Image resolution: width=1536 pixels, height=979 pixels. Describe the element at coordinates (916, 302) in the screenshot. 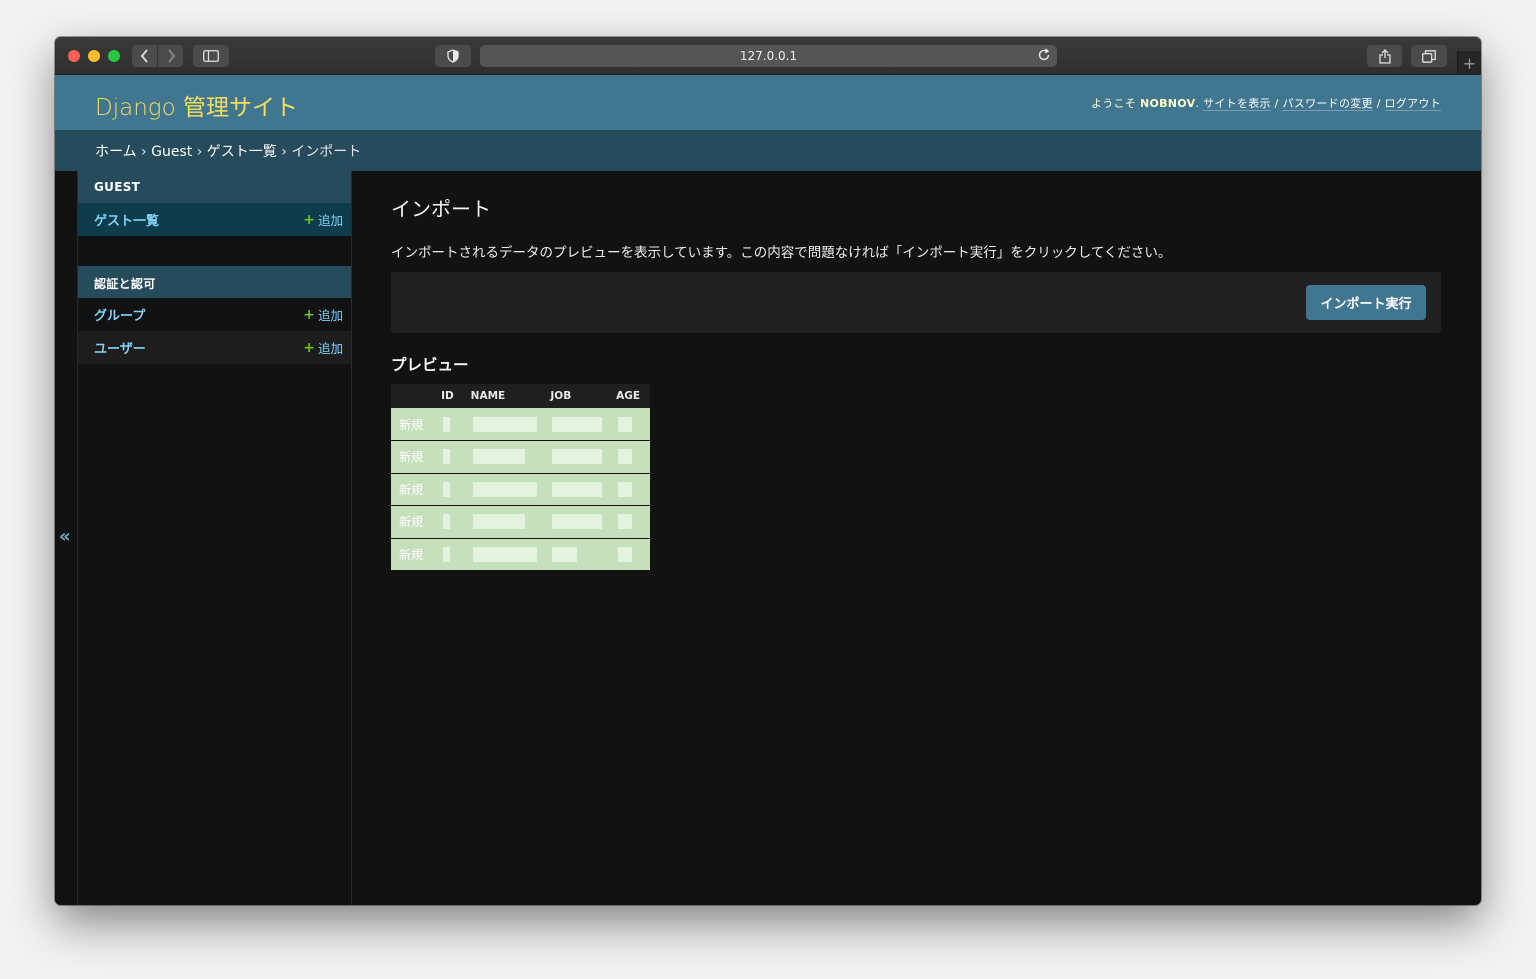

I see `submit-row: インポート実行` at that location.